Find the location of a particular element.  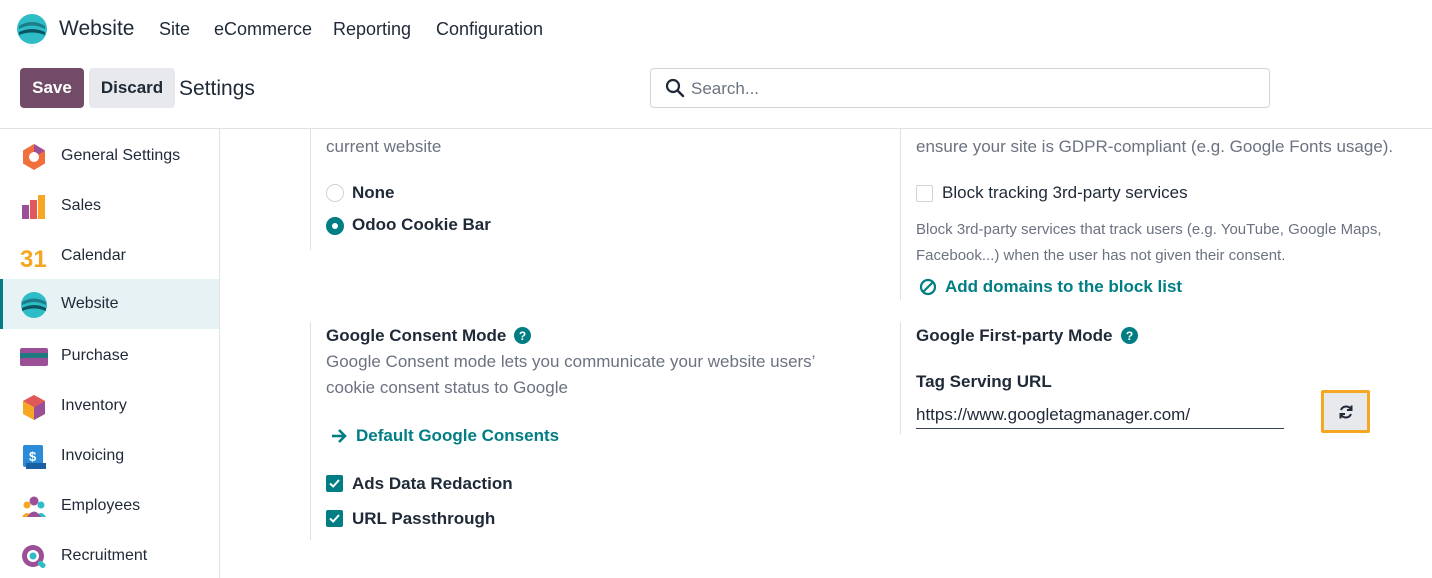

menu-ecommerce: eCommerce is located at coordinates (263, 29).